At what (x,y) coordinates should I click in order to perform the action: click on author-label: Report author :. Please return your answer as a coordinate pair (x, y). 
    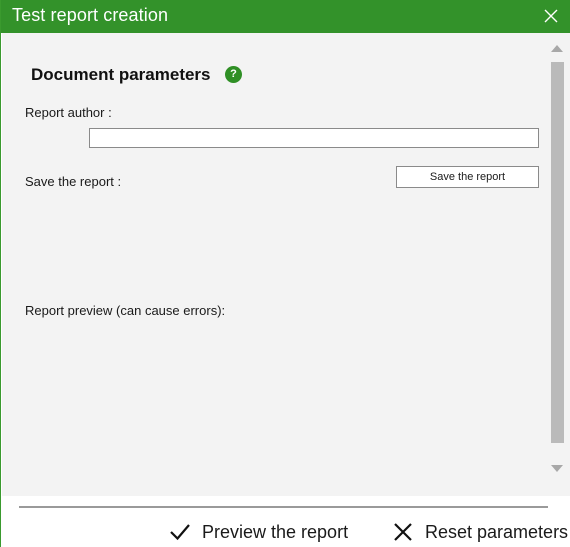
    Looking at the image, I should click on (68, 112).